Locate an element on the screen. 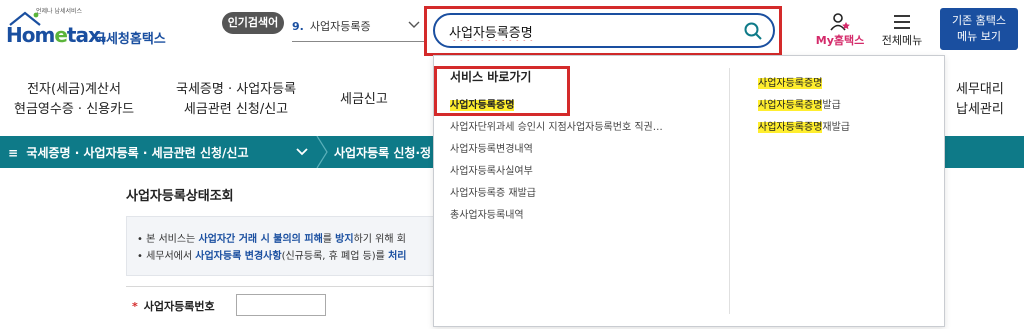 The image size is (1024, 329). required-mark: * is located at coordinates (135, 306).